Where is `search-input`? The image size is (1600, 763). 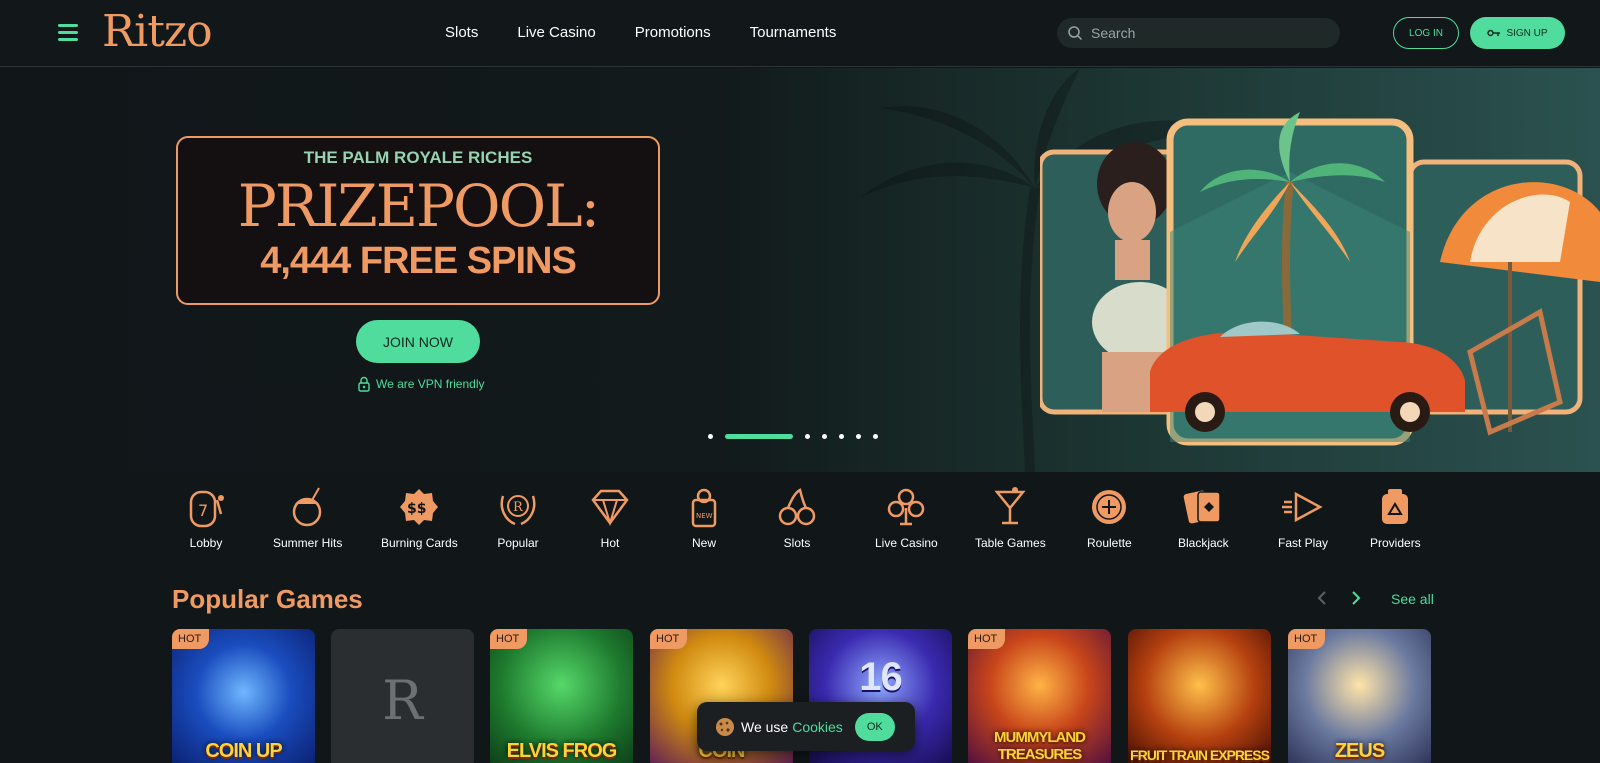
search-input is located at coordinates (1206, 33).